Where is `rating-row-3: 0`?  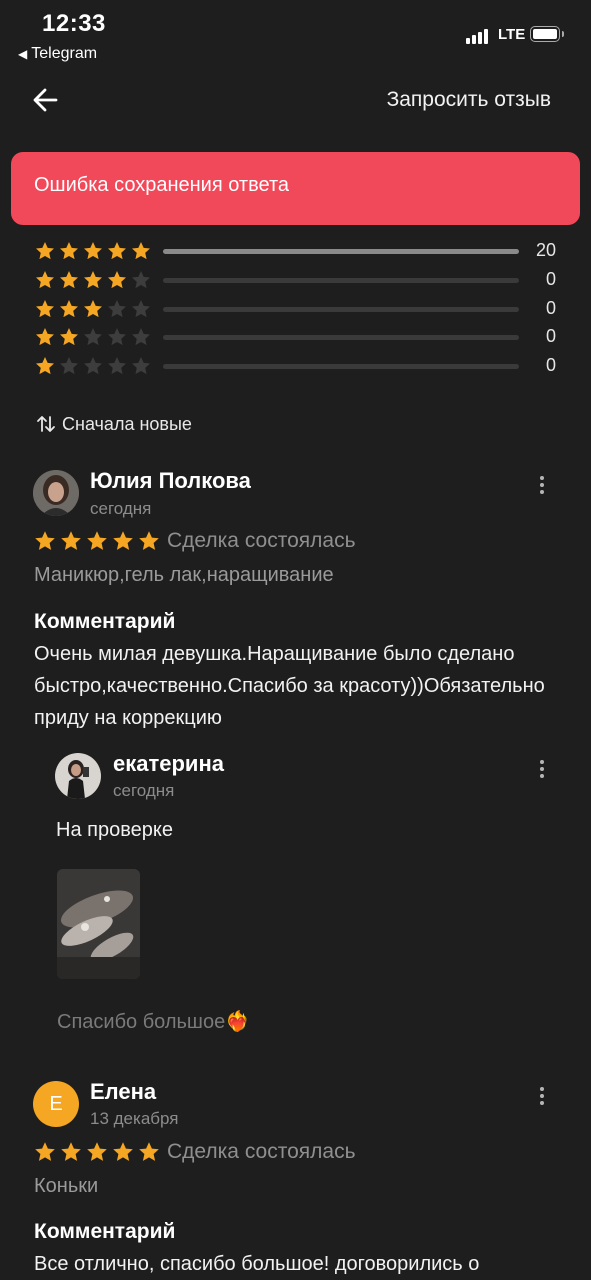 rating-row-3: 0 is located at coordinates (299, 310).